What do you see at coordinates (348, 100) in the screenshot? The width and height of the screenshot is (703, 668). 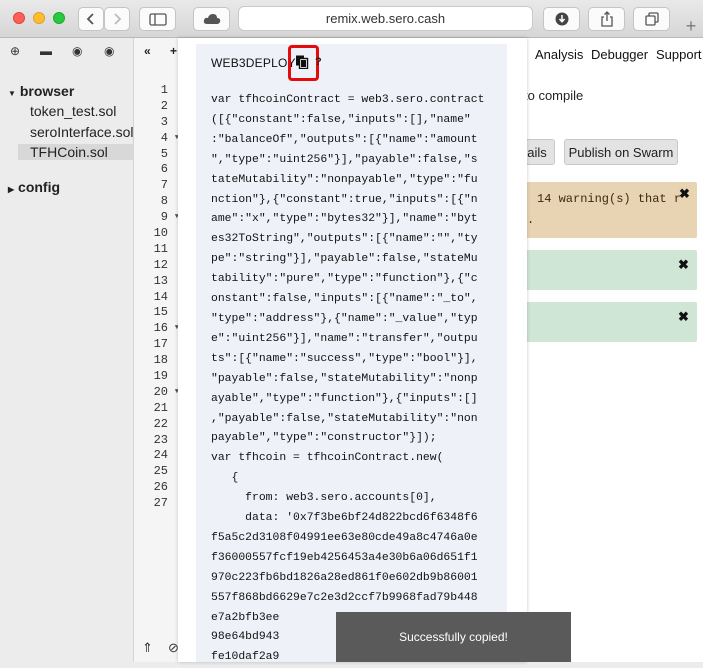 I see `code-line: var tfhcoinContract = web3.sero.contract` at bounding box center [348, 100].